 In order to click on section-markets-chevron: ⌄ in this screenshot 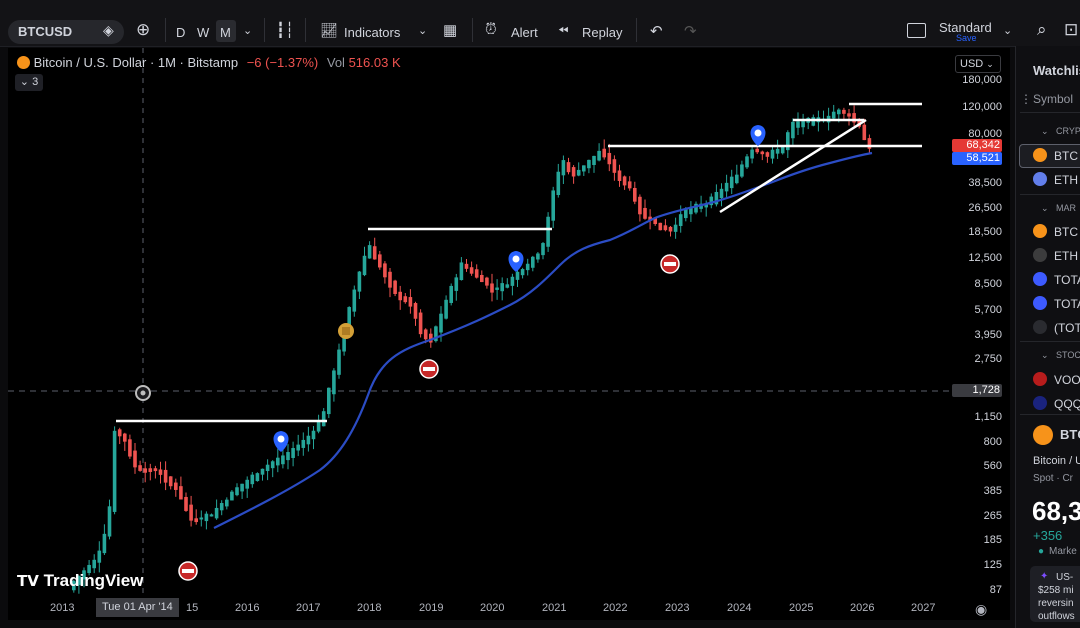, I will do `click(1045, 208)`.